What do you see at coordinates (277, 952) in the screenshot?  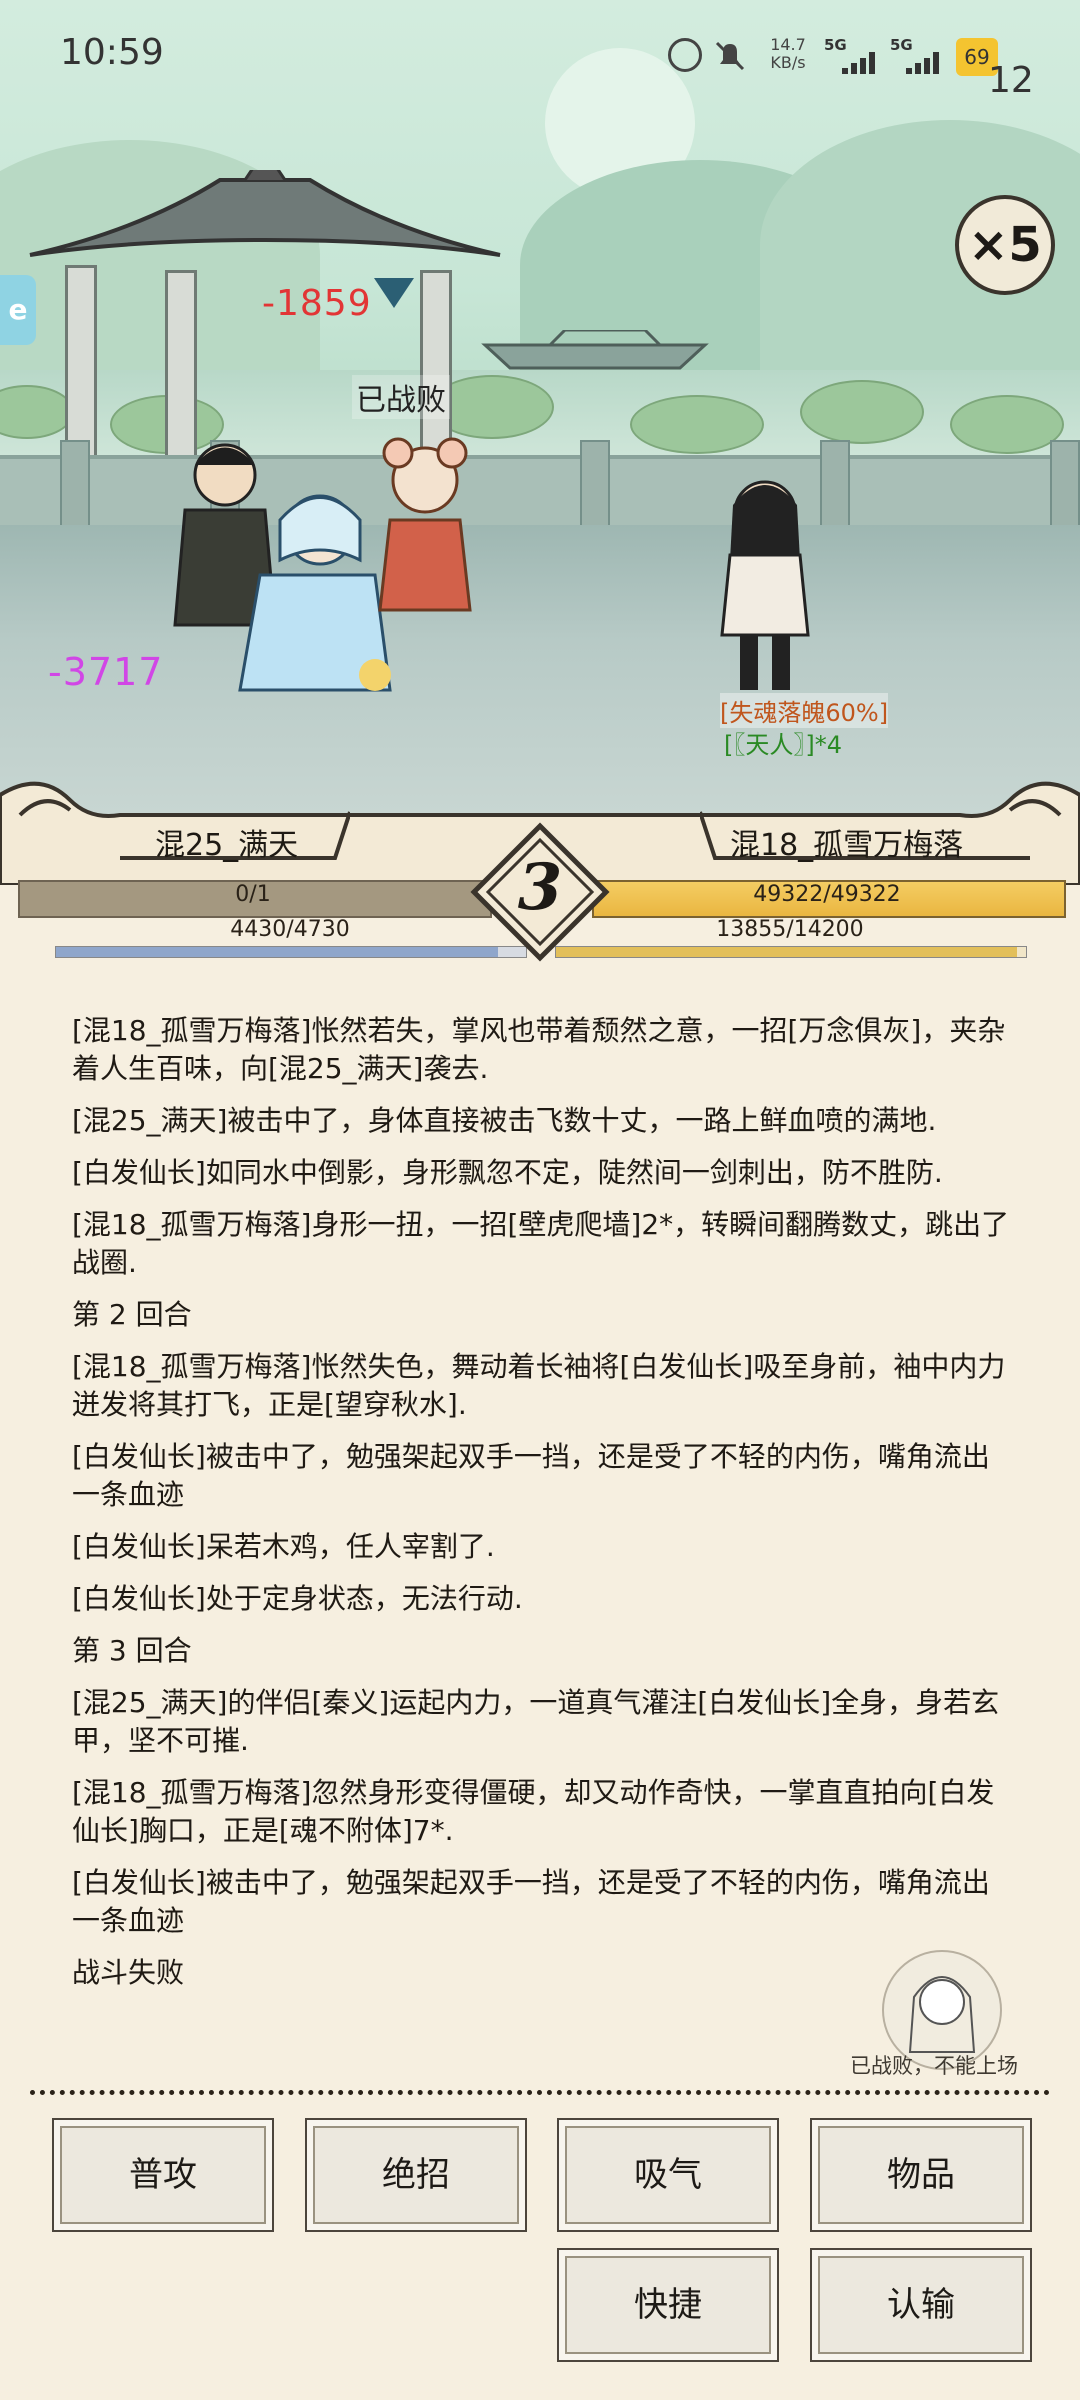 I see `left-mp-bar-fill` at bounding box center [277, 952].